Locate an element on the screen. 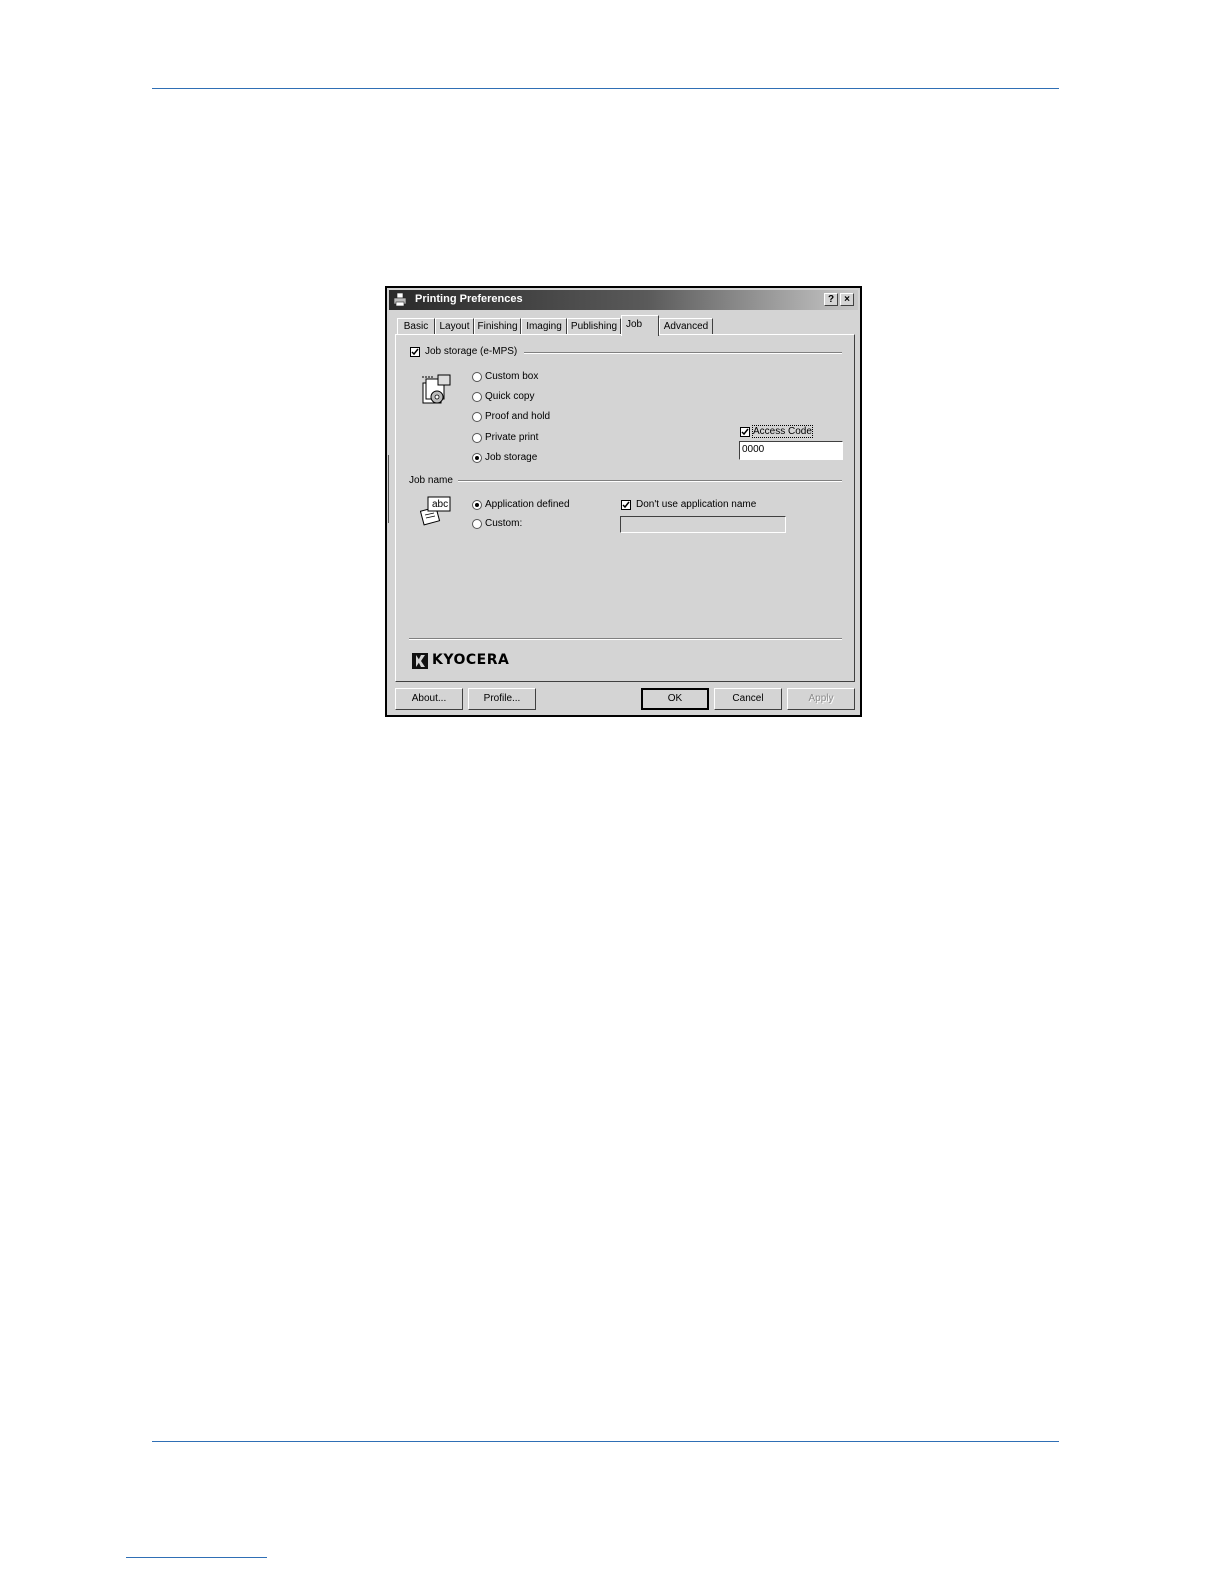 The width and height of the screenshot is (1224, 1584). job-name-group-line is located at coordinates (650, 481).